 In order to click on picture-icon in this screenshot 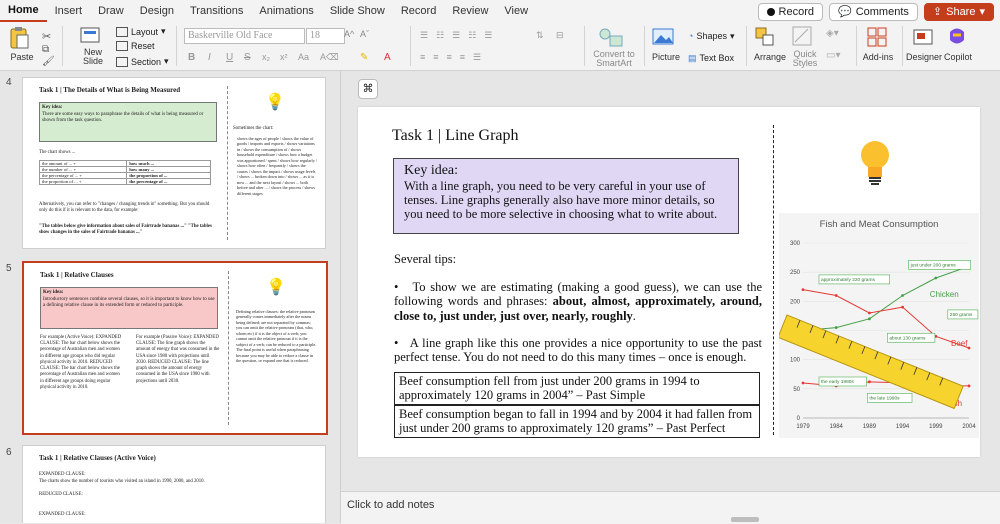, I will do `click(664, 37)`.